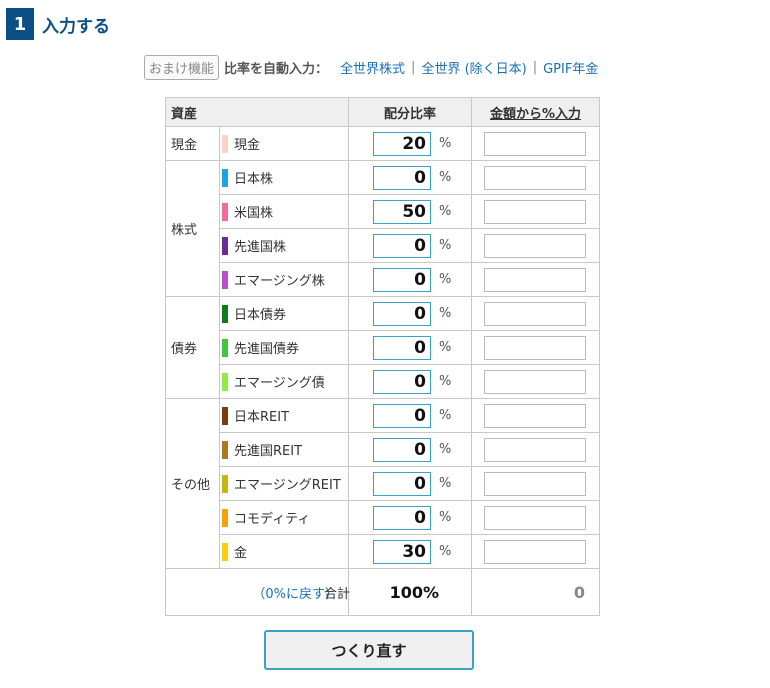 The height and width of the screenshot is (688, 770). I want to click on asset-cell: 日本株, so click(284, 177).